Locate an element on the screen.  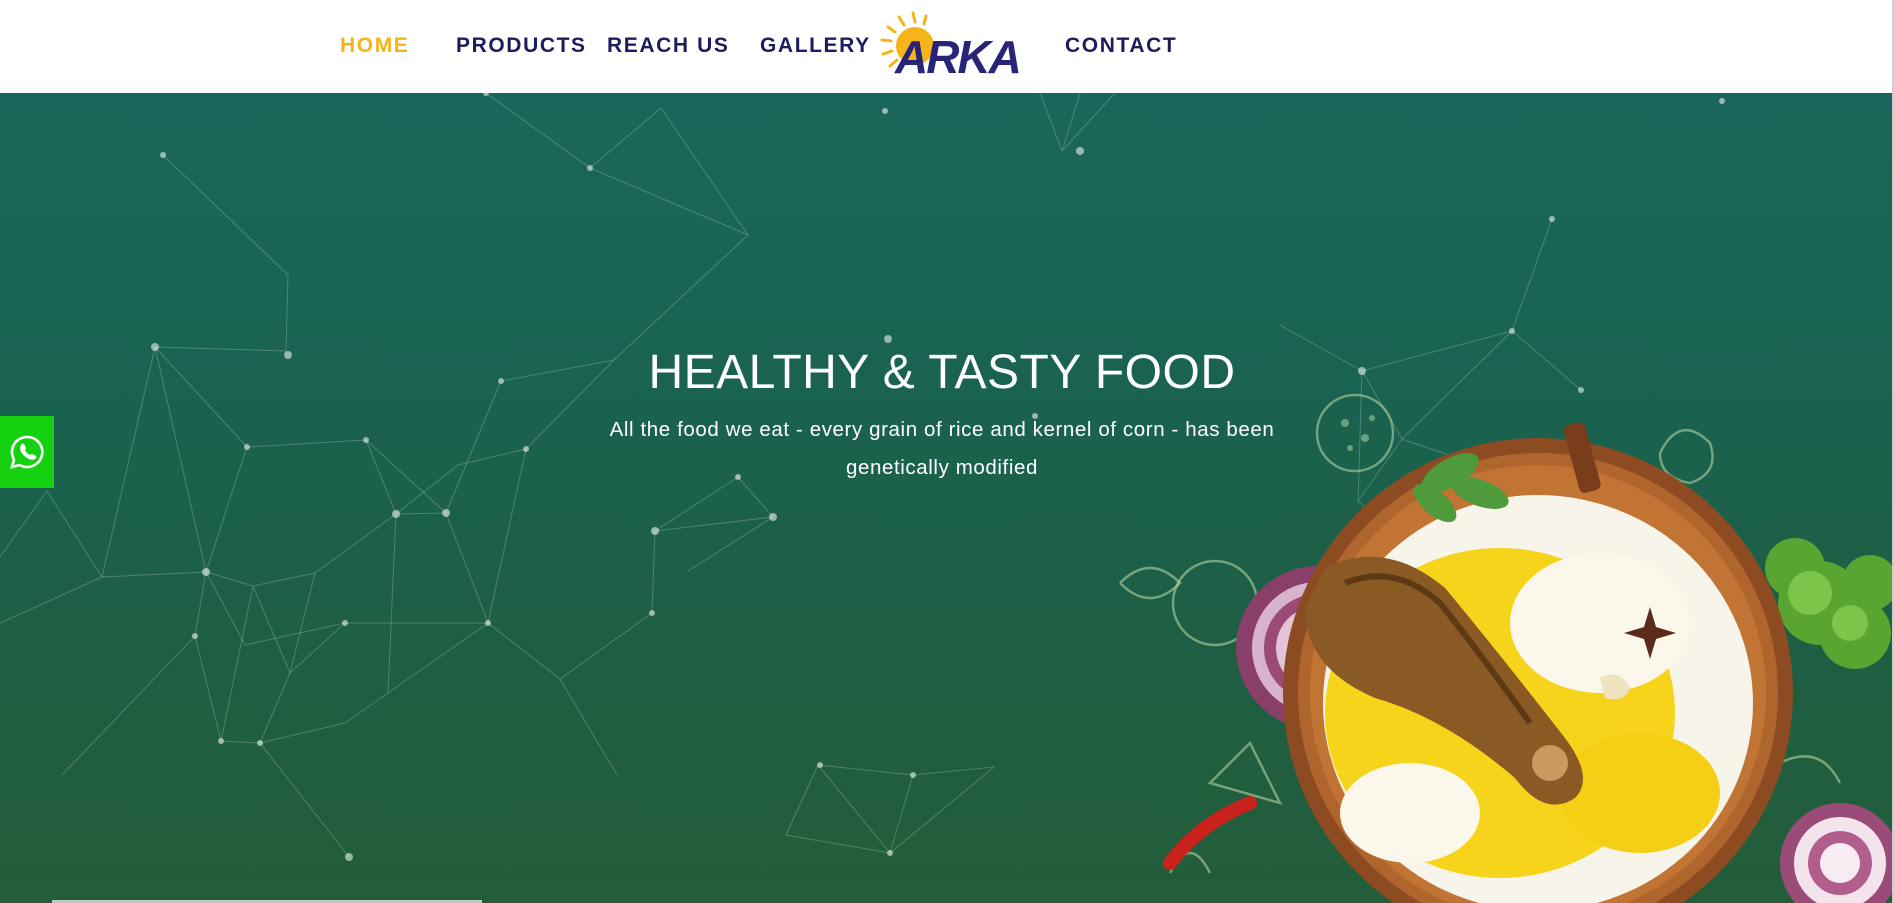
nav-reach-us-link: REACH US is located at coordinates (668, 46).